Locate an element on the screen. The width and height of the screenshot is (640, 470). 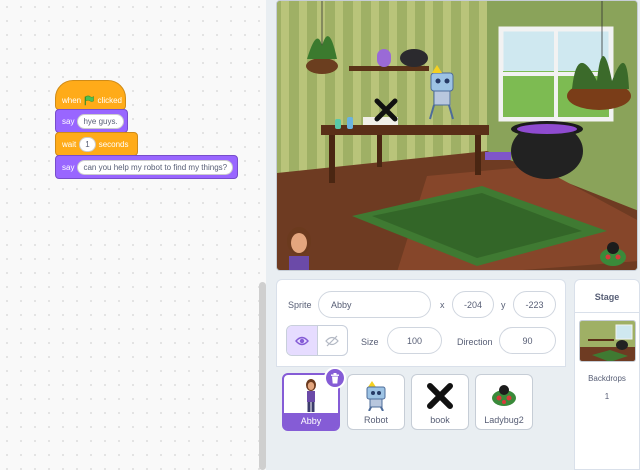
block-label: wait is located at coordinates (69, 144).